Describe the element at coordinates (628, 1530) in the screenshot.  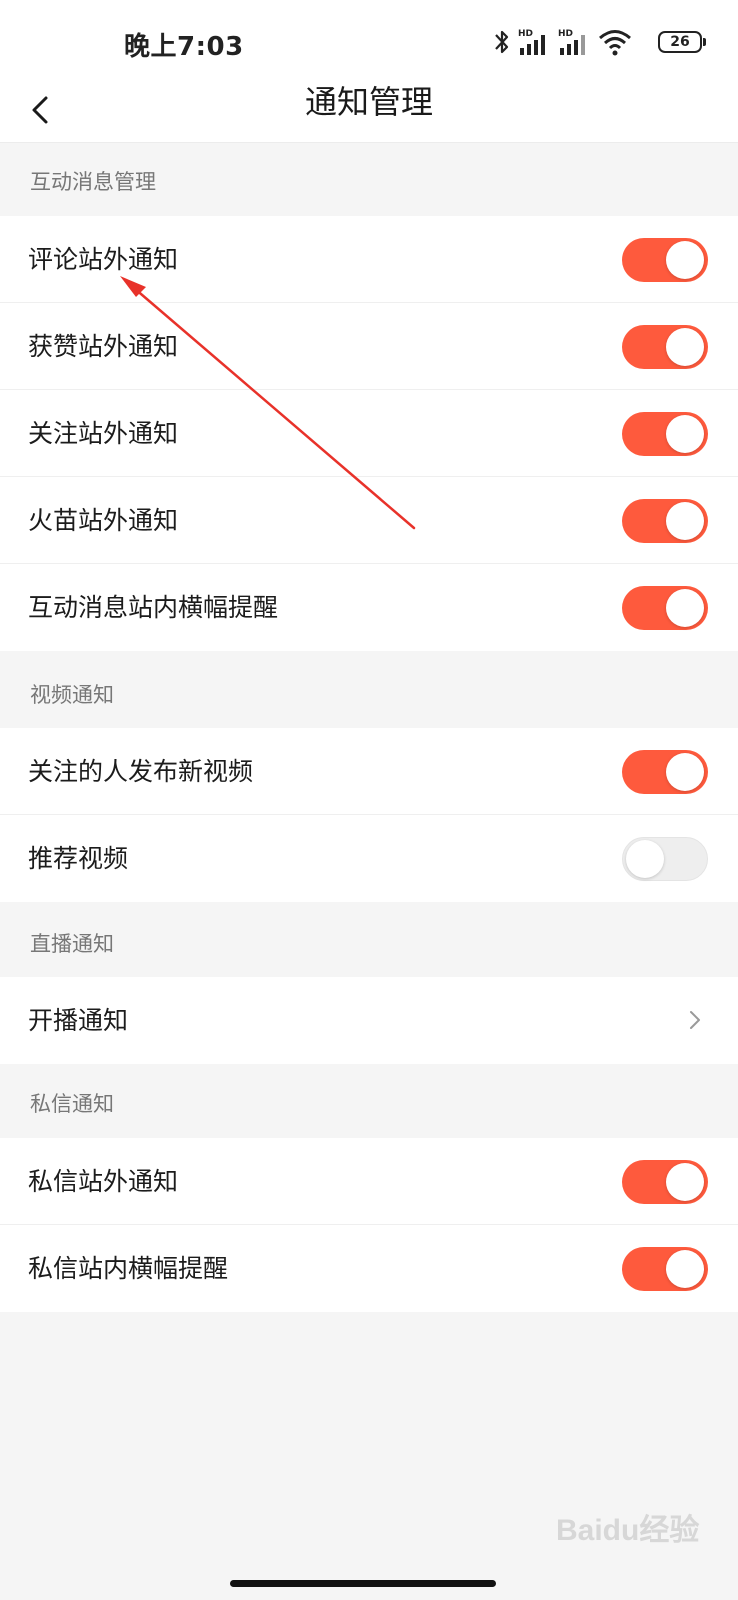
I see `watermark: Baidu经验` at that location.